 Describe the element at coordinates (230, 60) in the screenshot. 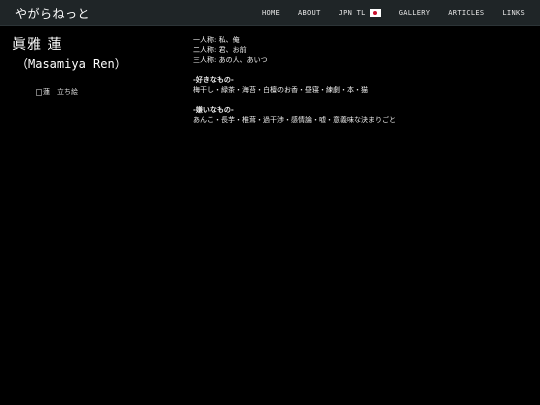

I see `third-person-pronoun: 三人称: あの人、あいつ` at that location.